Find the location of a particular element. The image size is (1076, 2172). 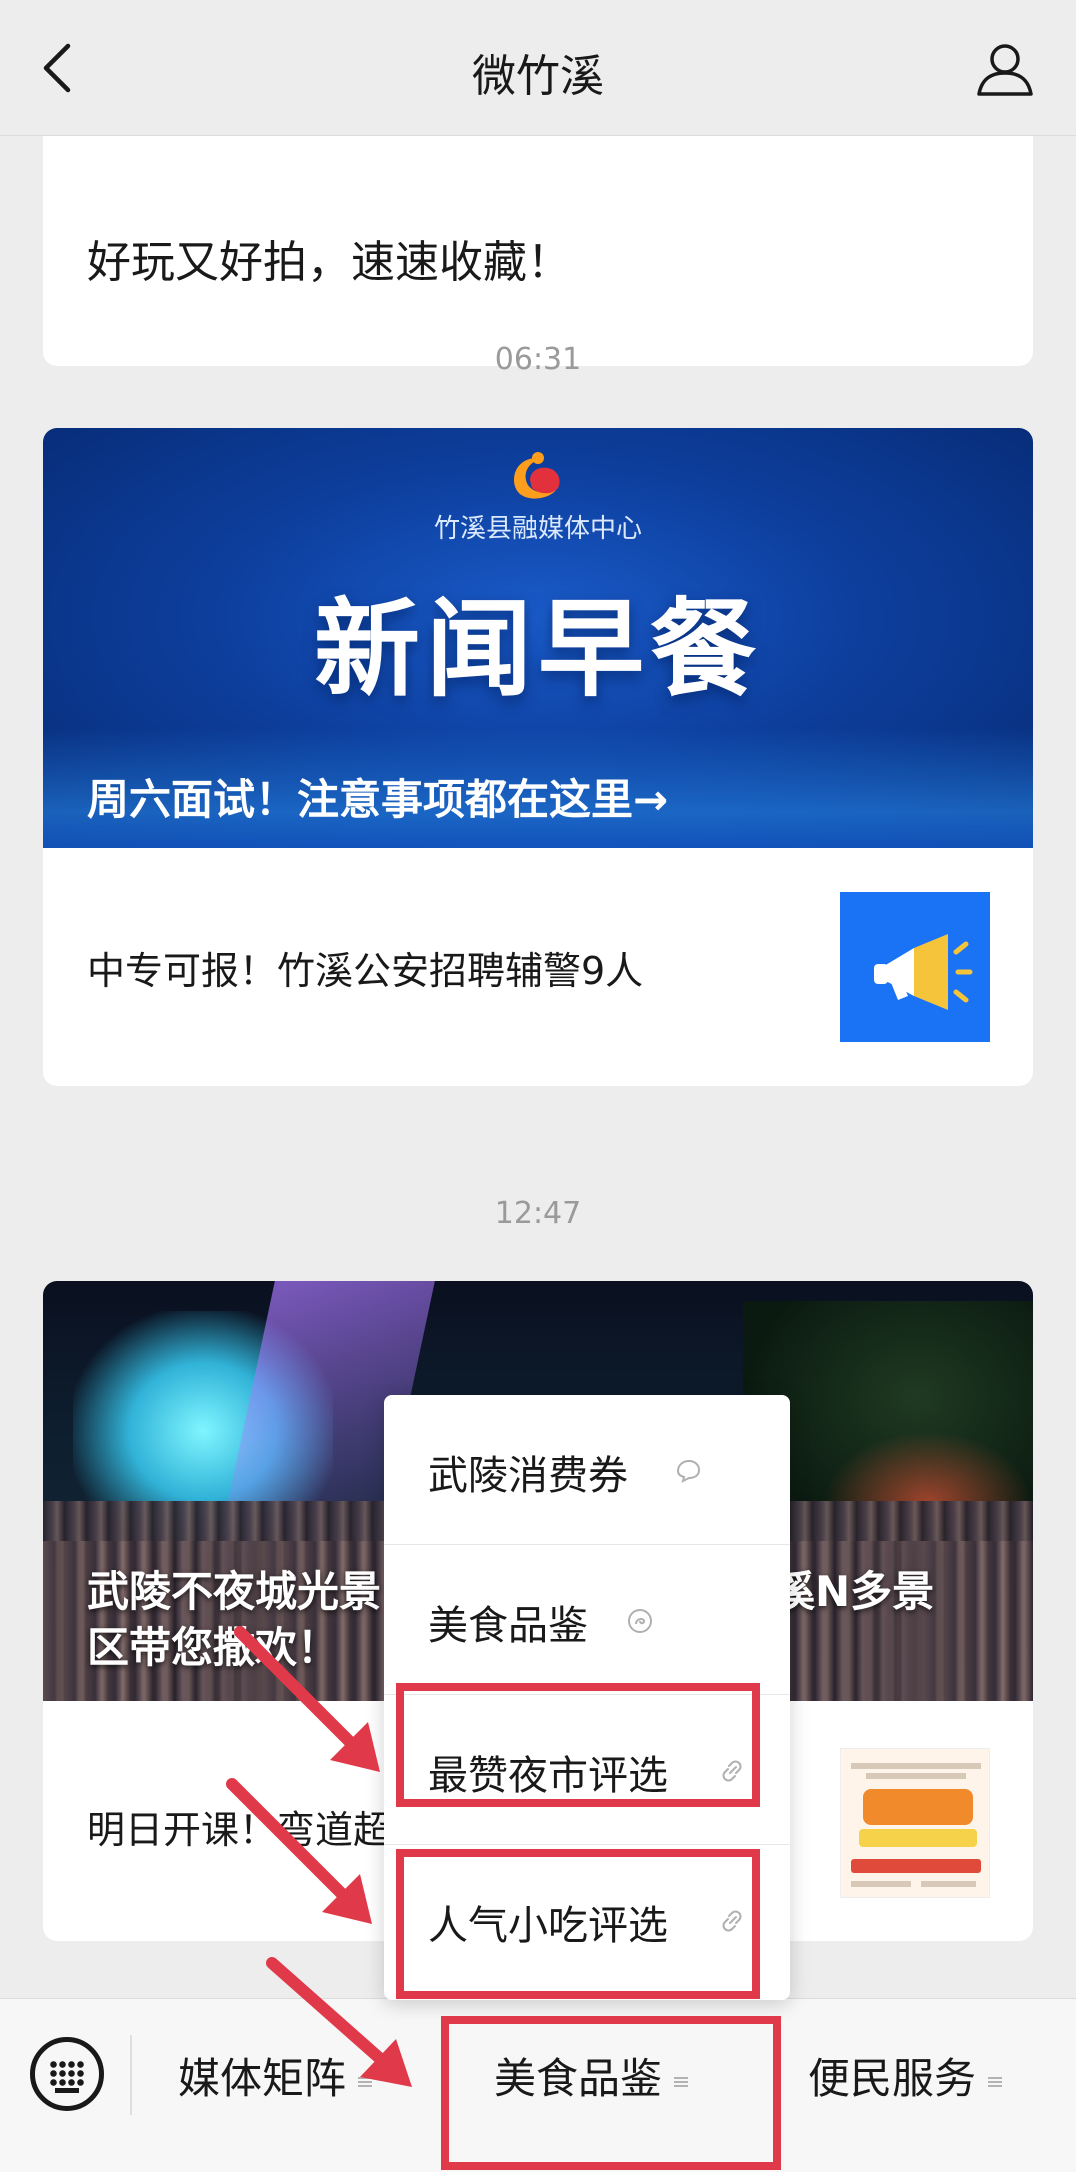

article-title: 周六面试！注意事项都在这里→ is located at coordinates (378, 799).